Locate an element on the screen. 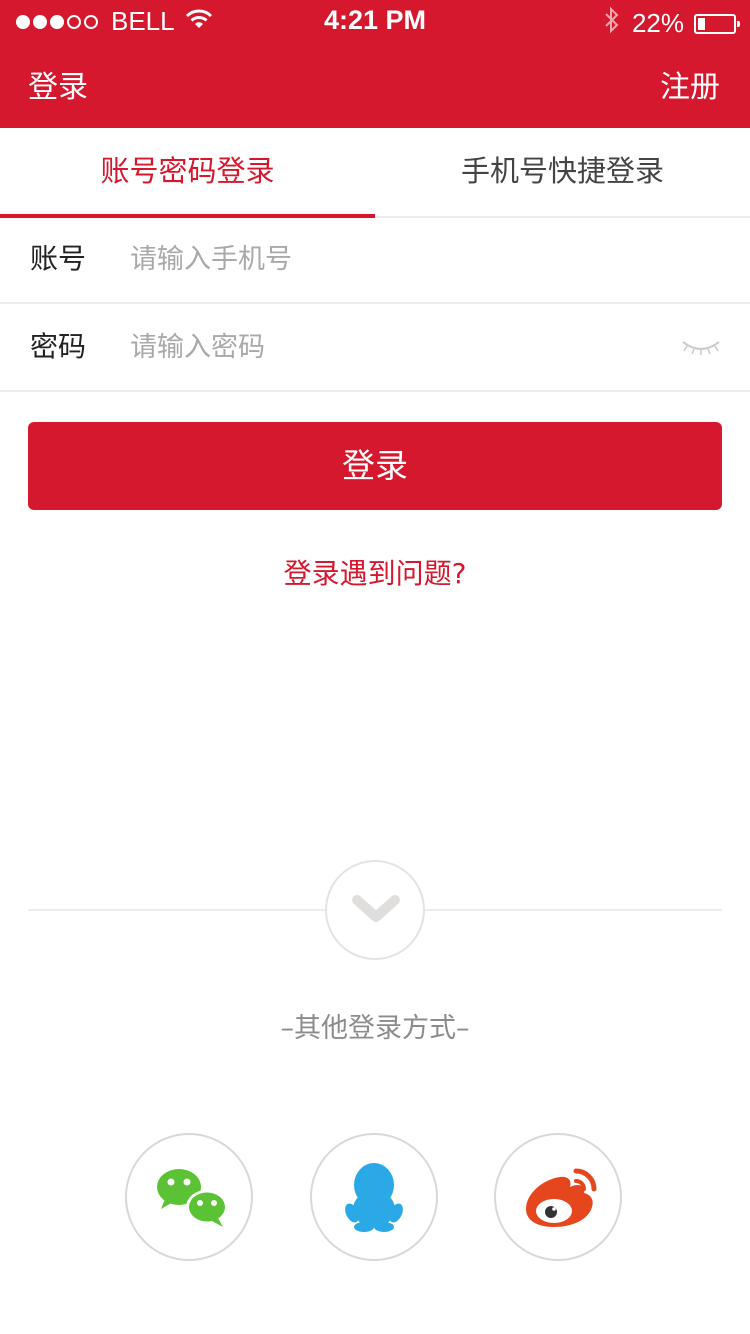  battery-icon is located at coordinates (717, 23).